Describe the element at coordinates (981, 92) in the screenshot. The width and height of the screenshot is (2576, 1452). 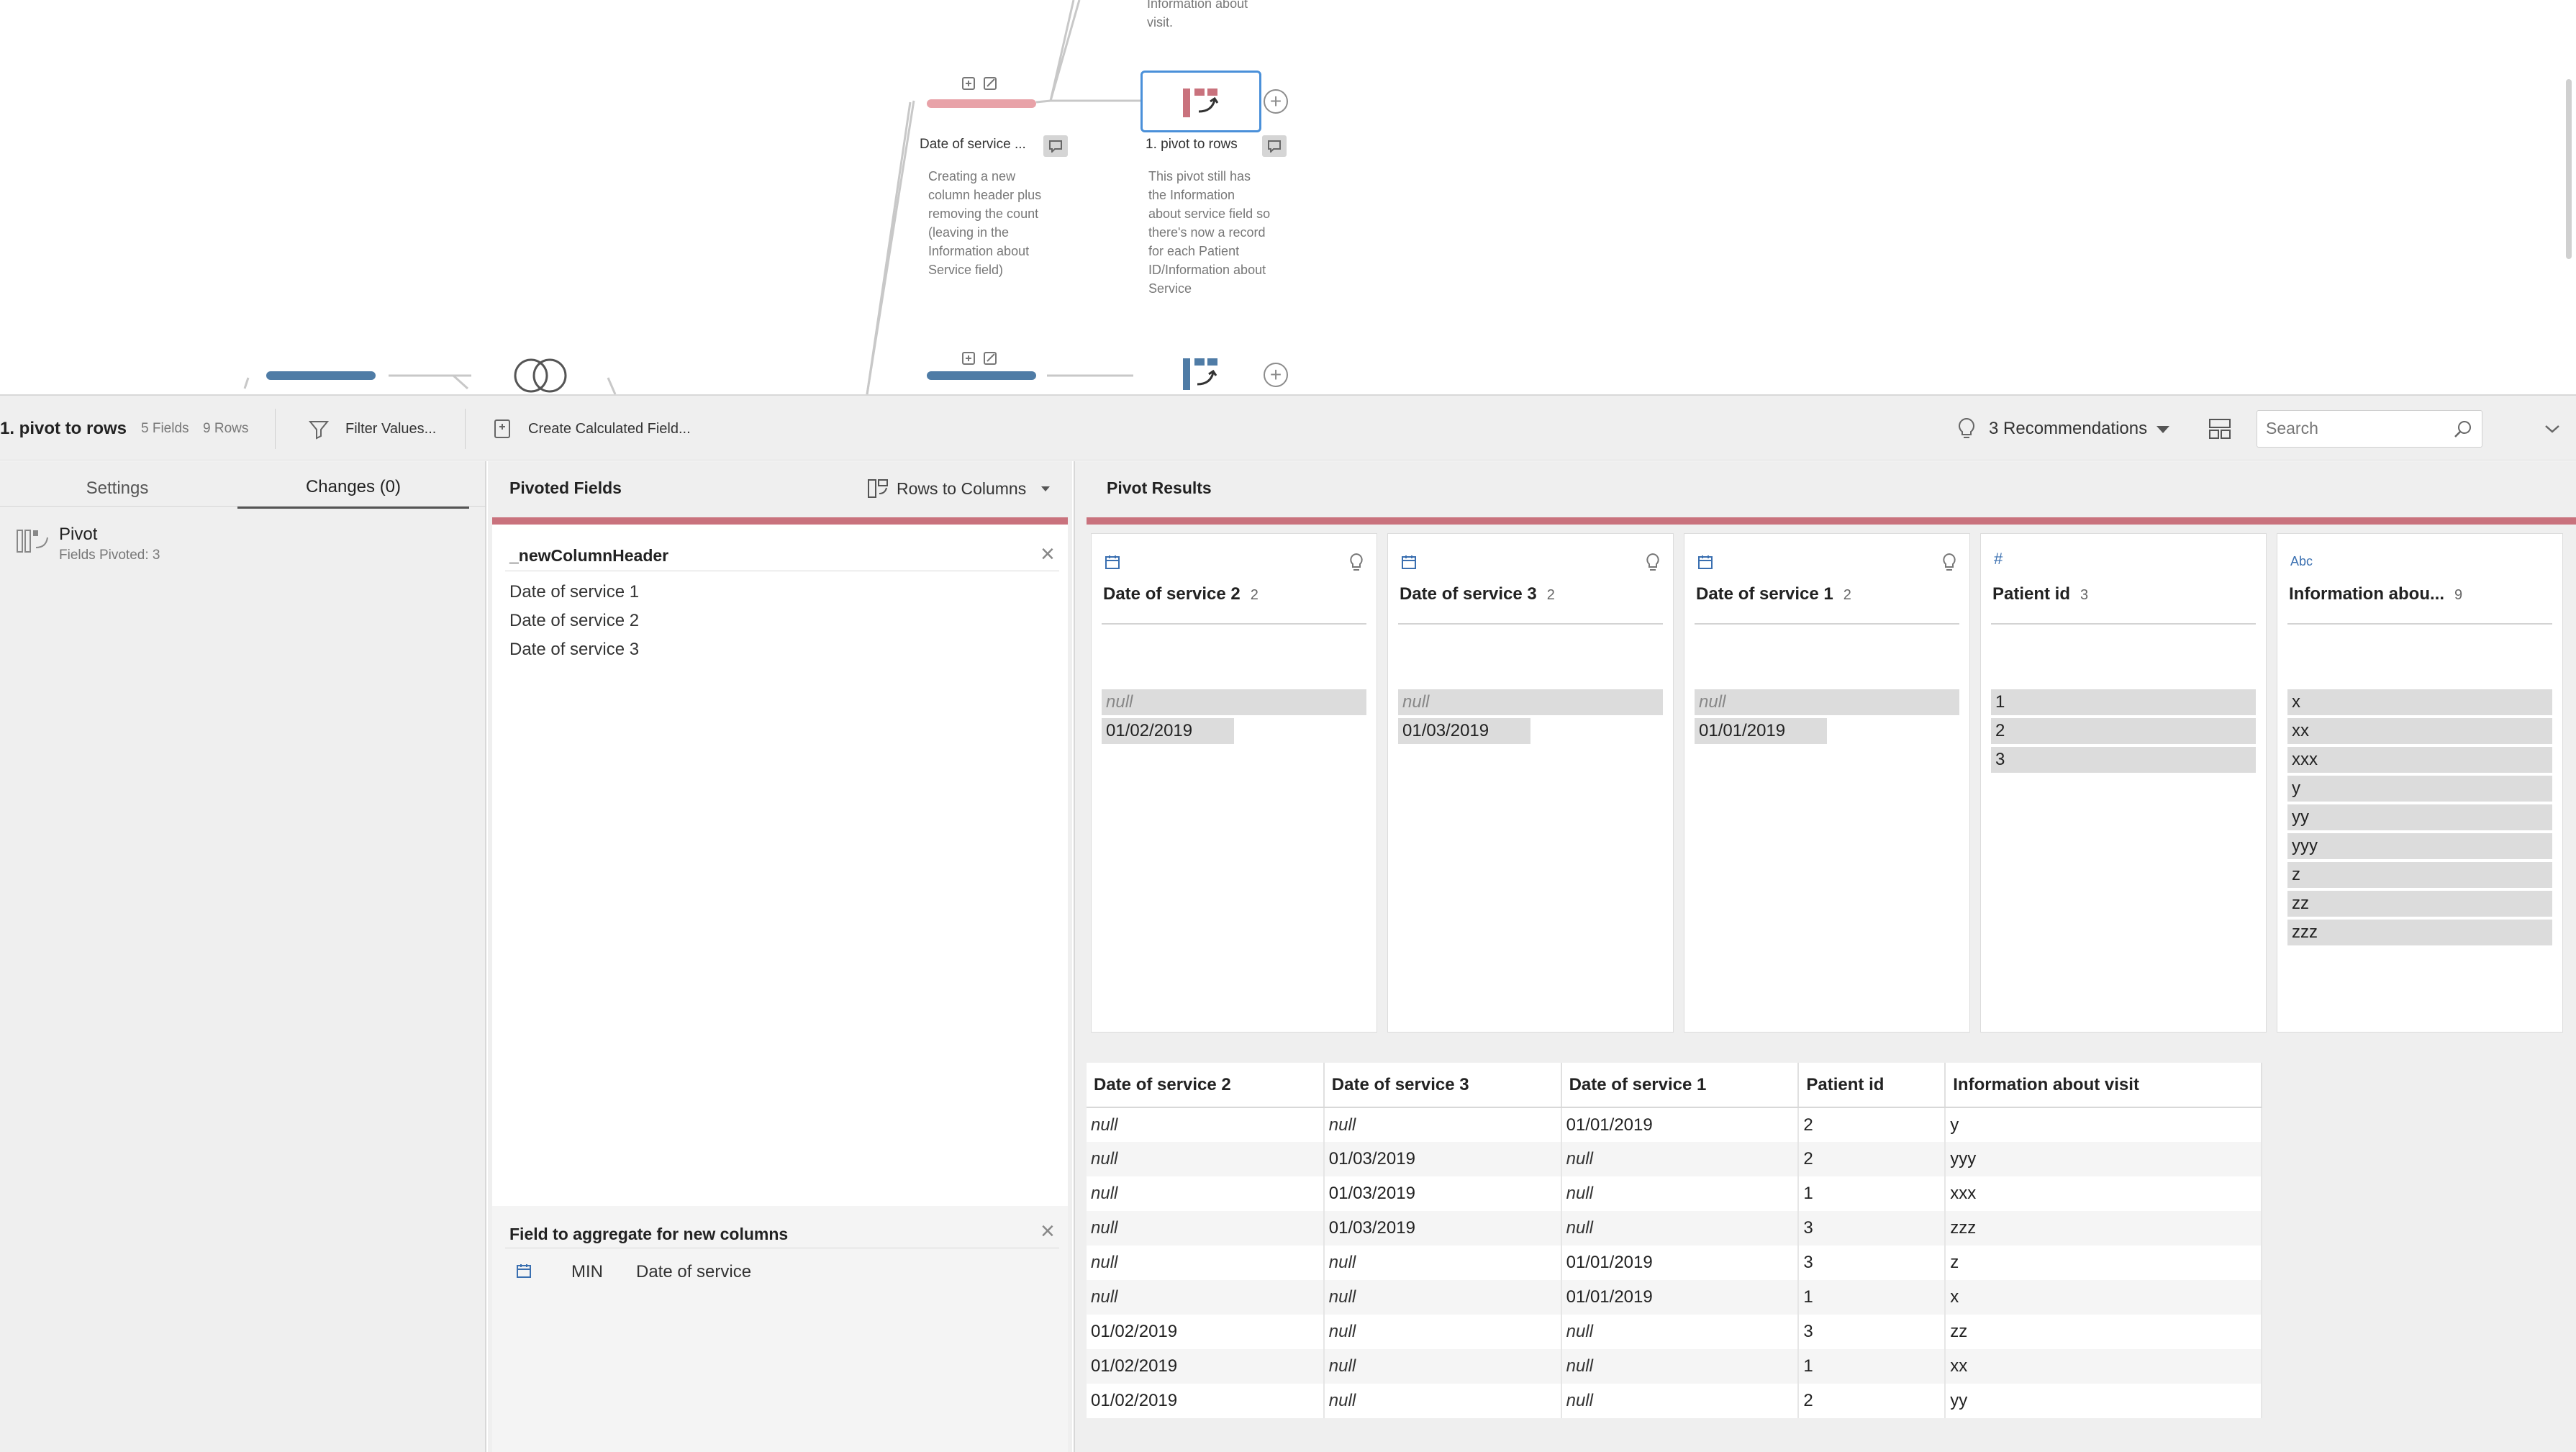
I see `step-node-date-of-service` at that location.